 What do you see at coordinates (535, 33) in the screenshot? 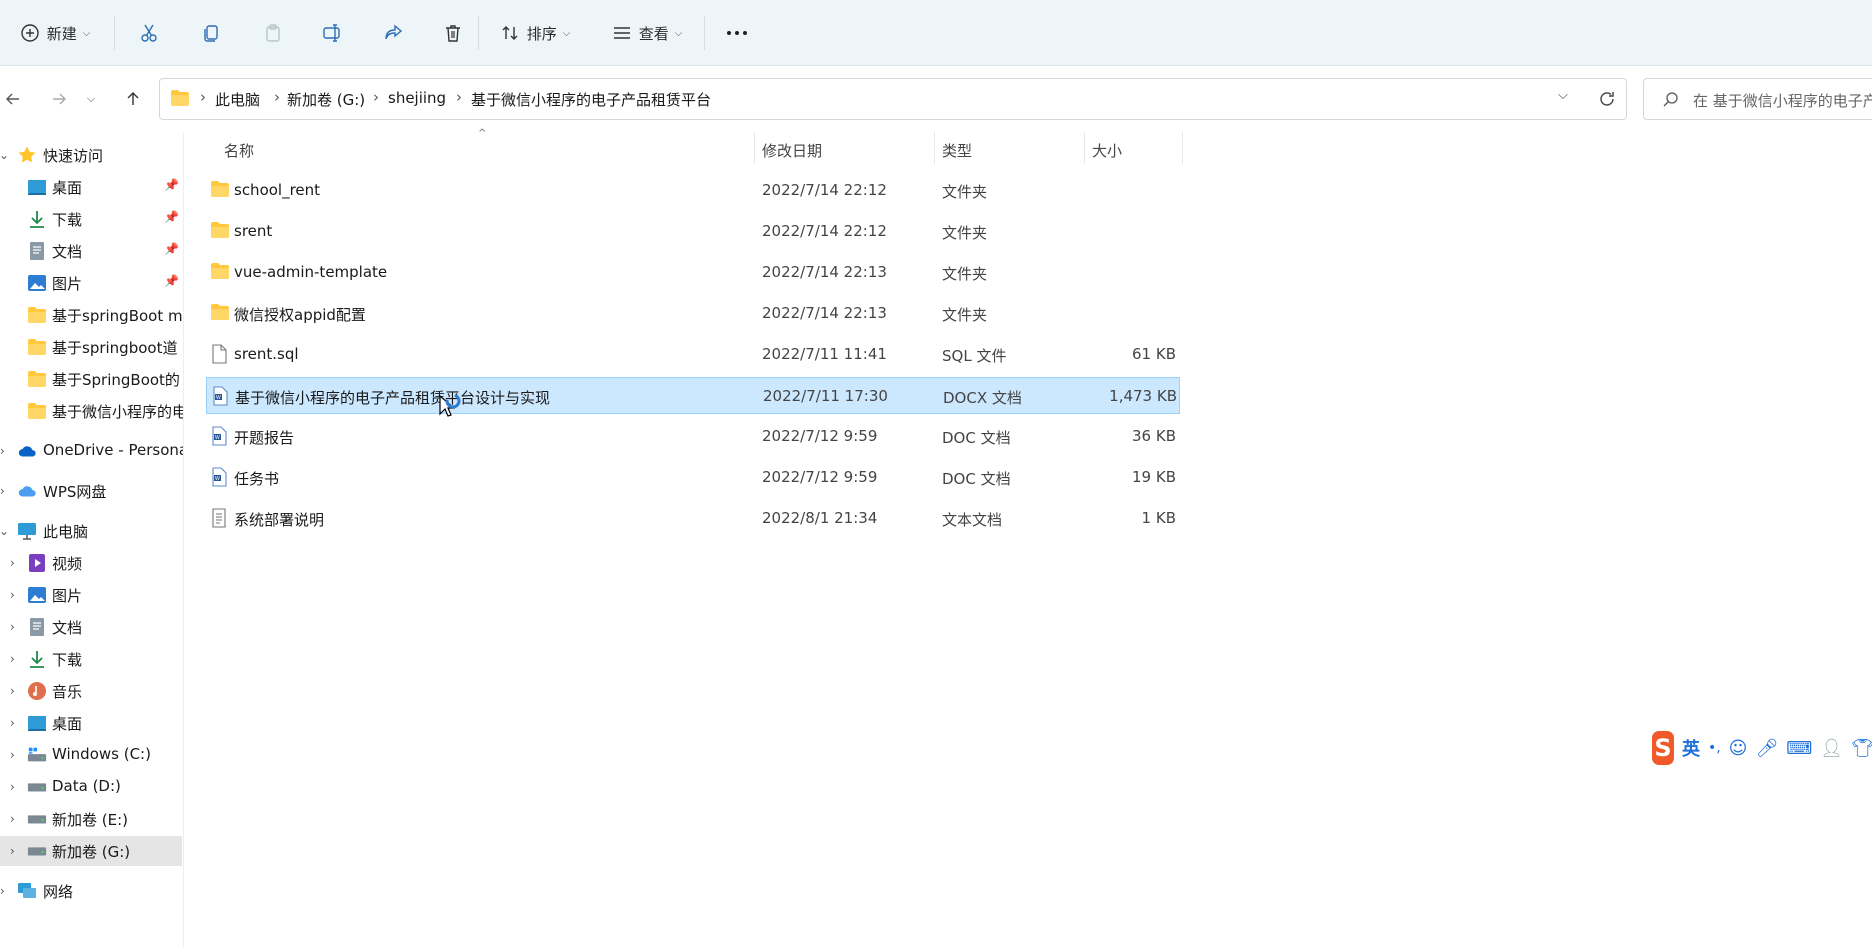
I see `sort-button: 排序 ⌵` at bounding box center [535, 33].